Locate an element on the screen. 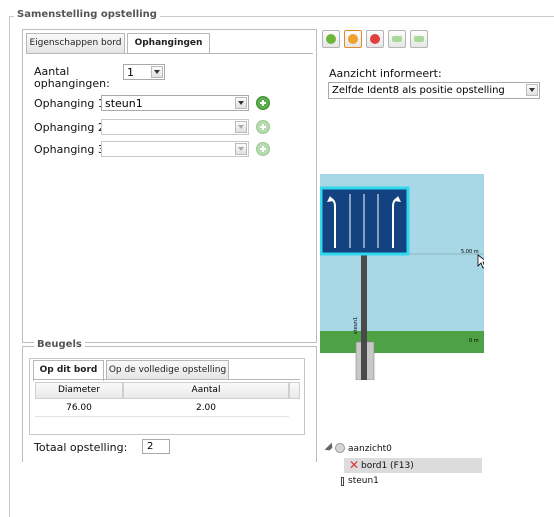  tab-divider is located at coordinates (169, 53).